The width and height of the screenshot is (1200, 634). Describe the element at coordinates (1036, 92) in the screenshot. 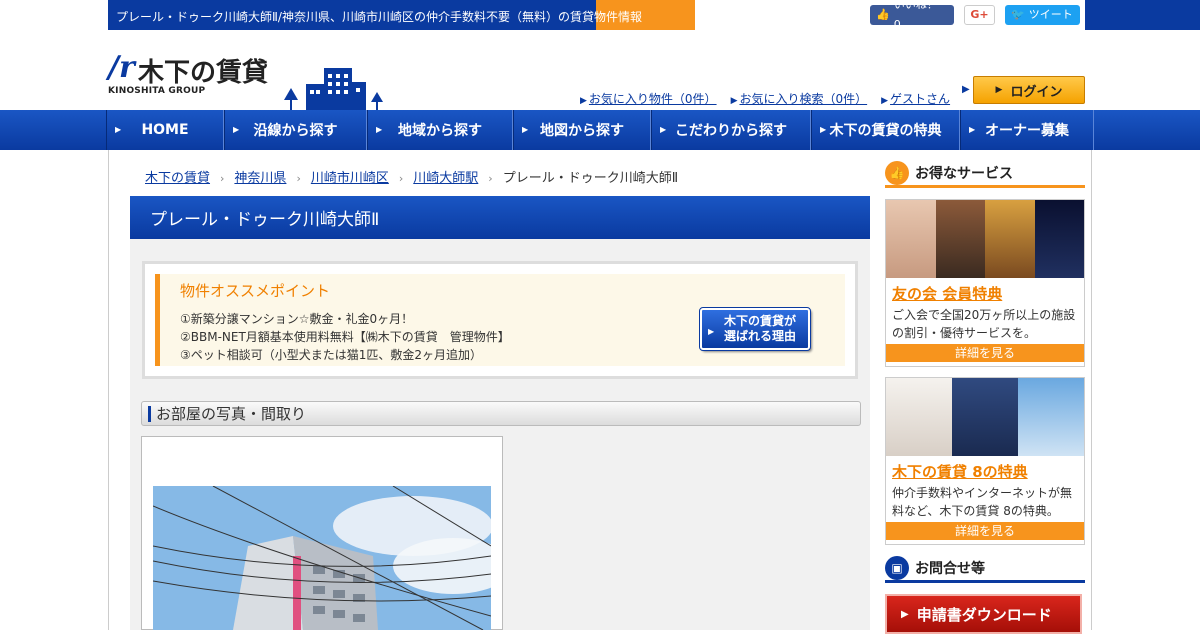

I see `login-label: ログイン` at that location.